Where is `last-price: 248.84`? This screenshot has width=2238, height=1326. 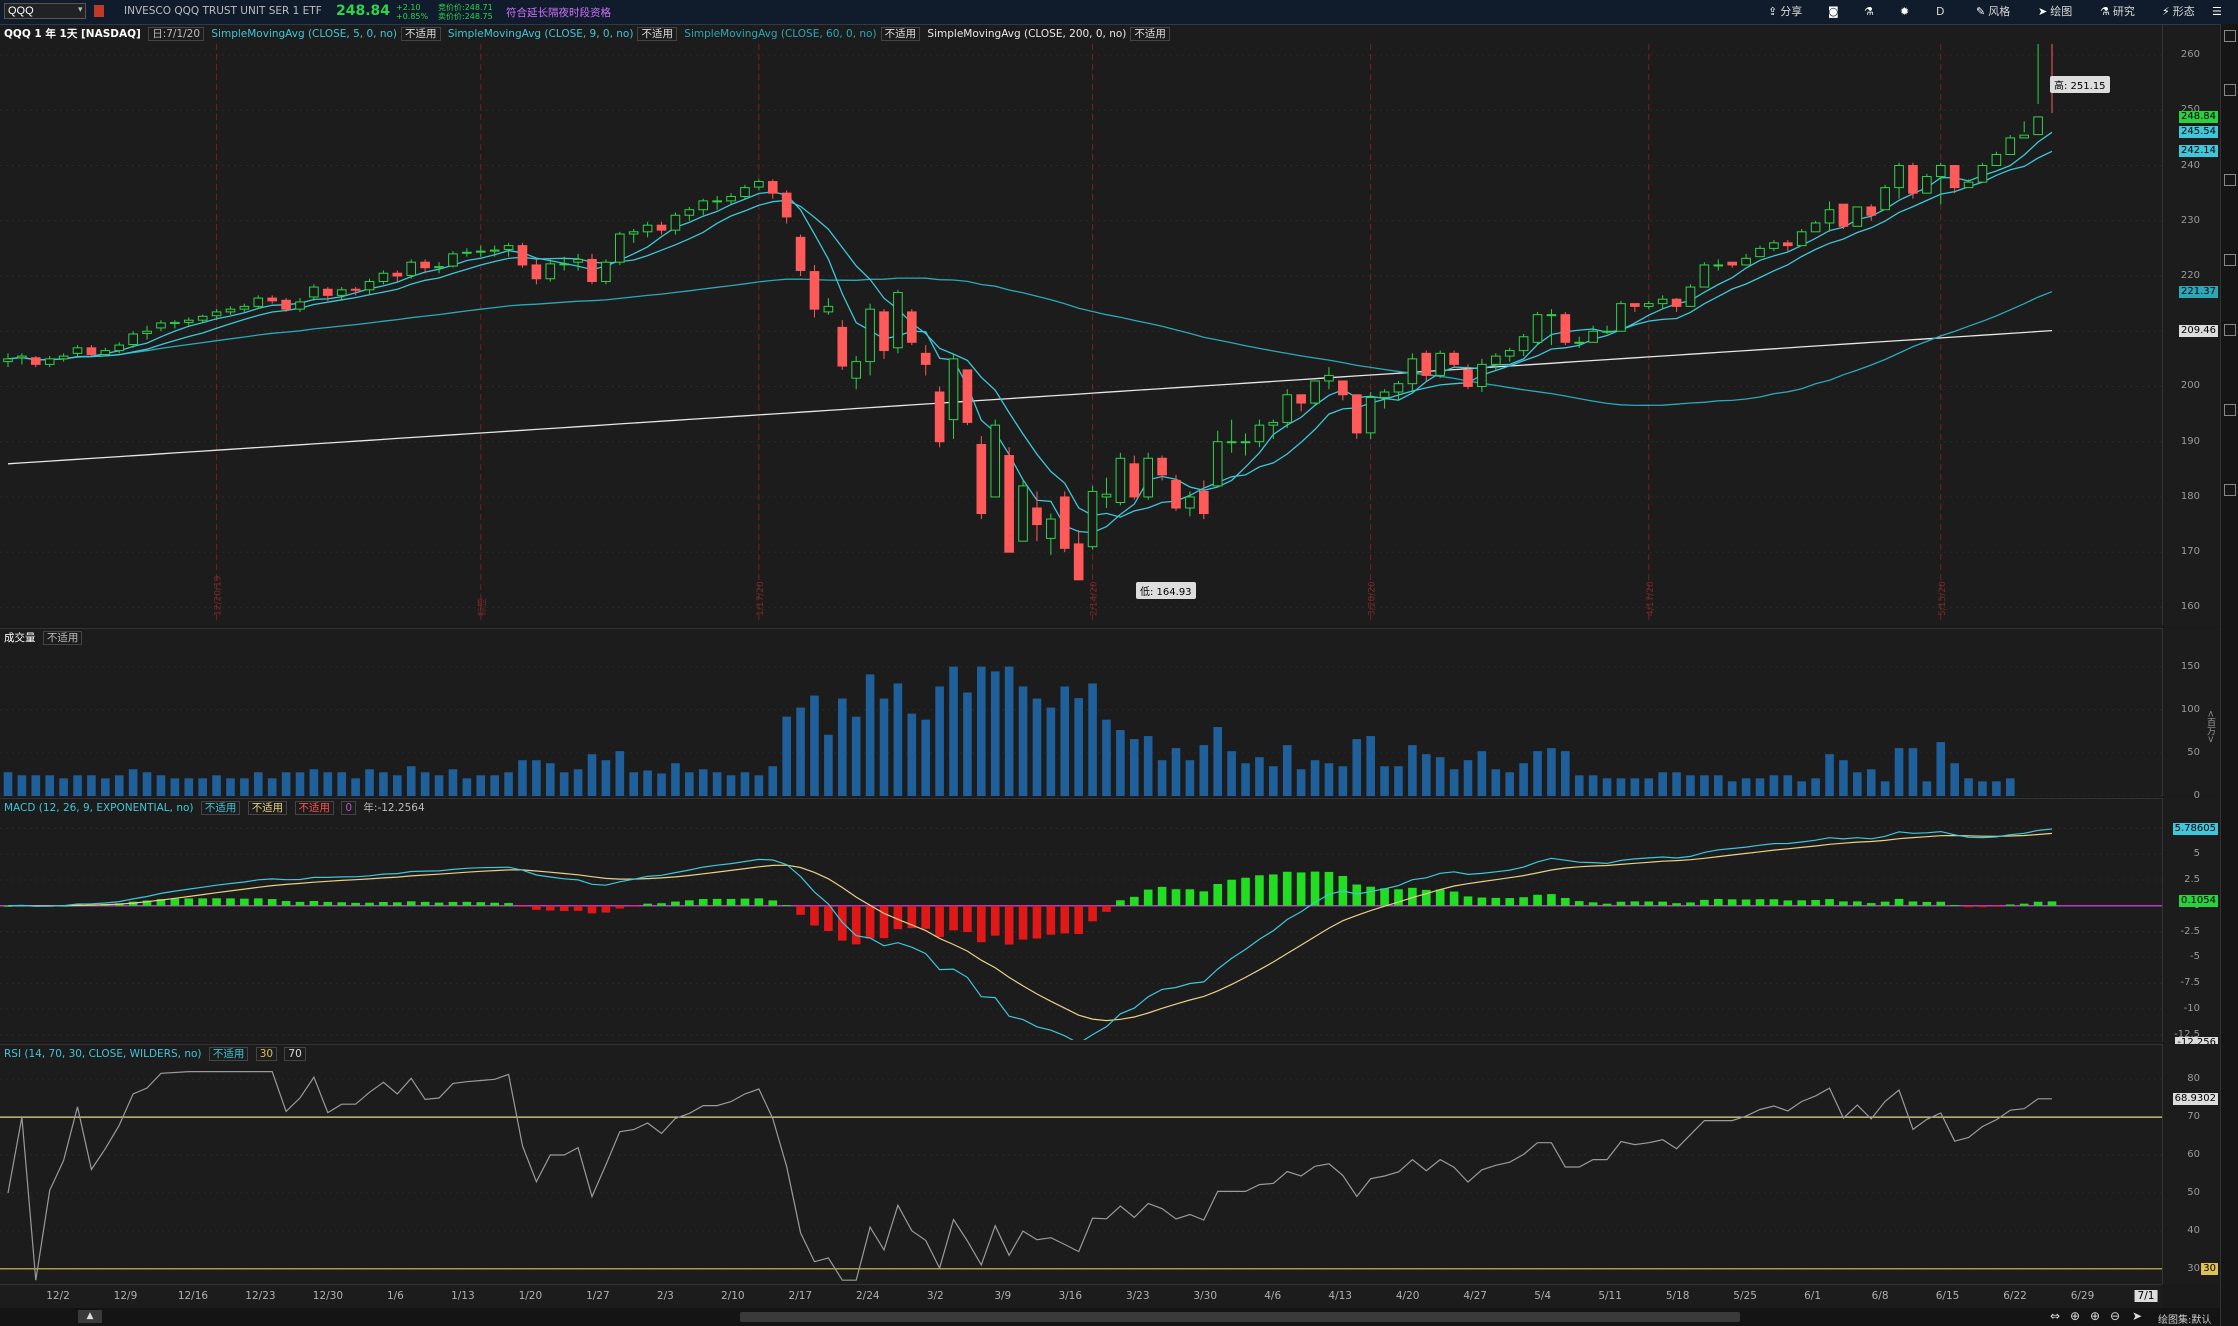
last-price: 248.84 is located at coordinates (363, 11).